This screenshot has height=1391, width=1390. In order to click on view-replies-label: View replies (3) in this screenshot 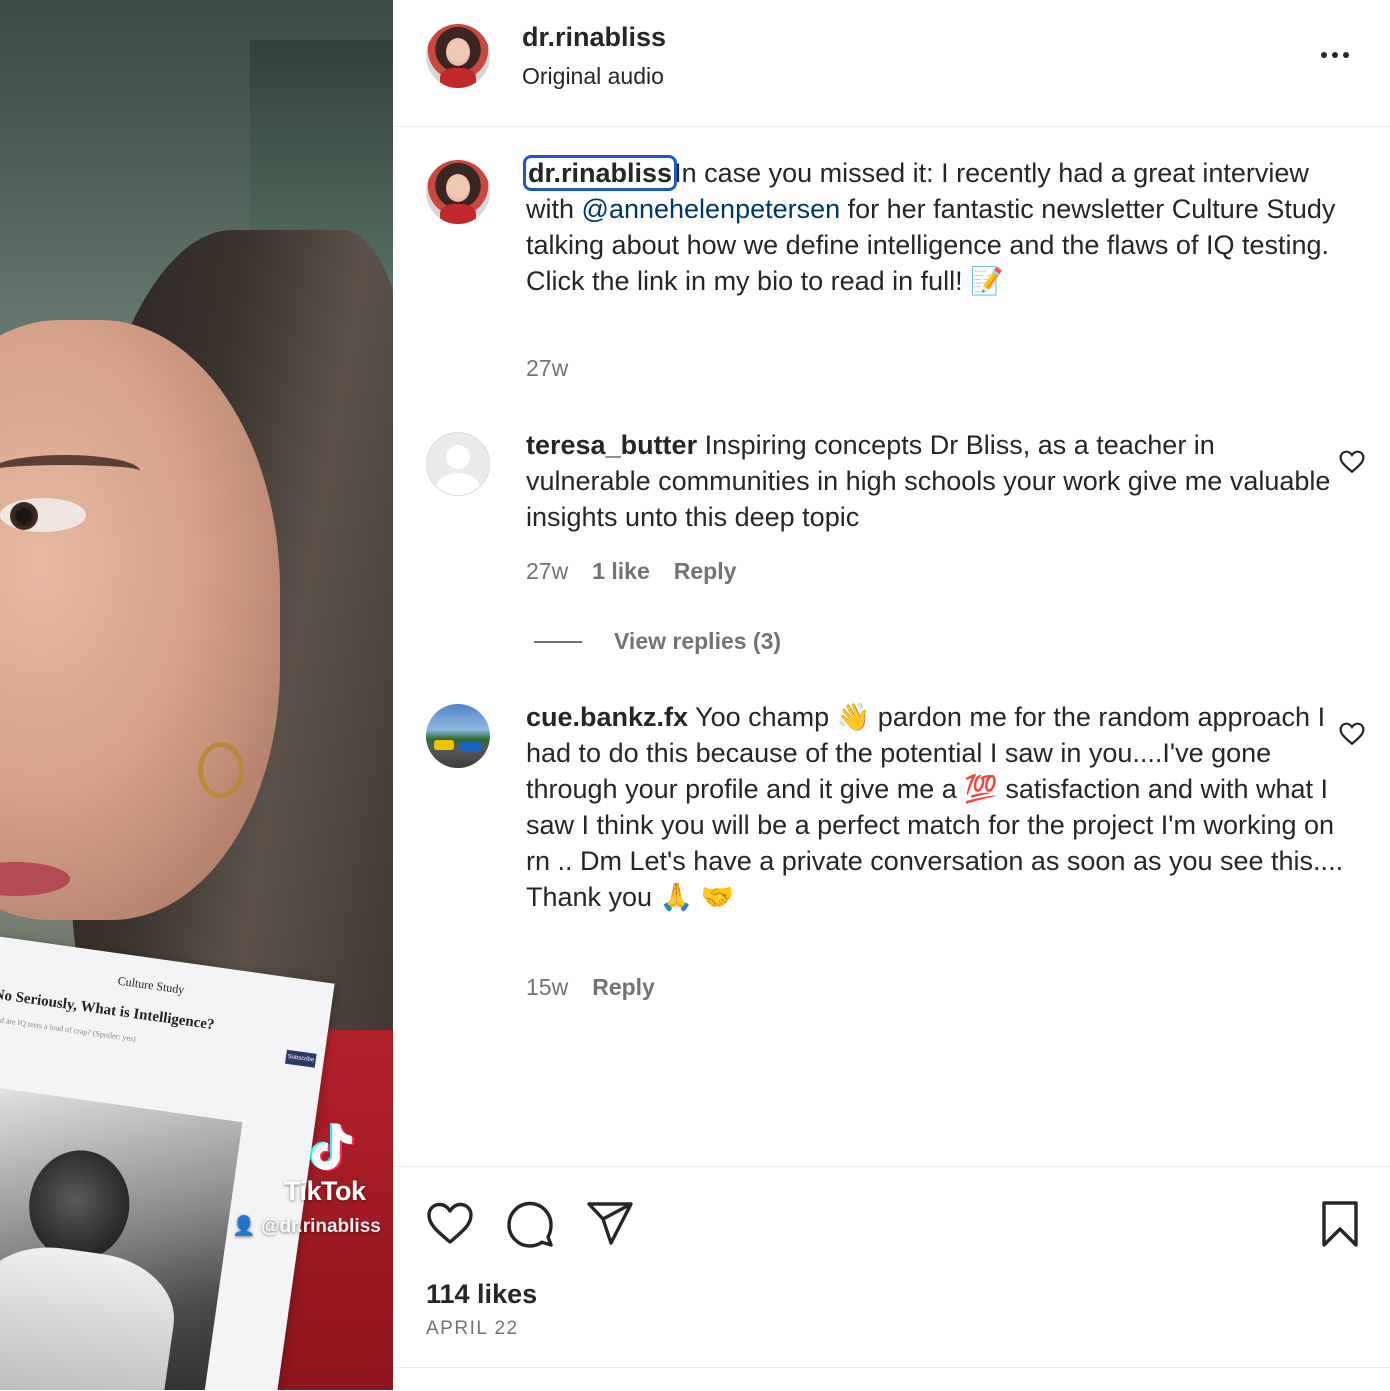, I will do `click(698, 641)`.